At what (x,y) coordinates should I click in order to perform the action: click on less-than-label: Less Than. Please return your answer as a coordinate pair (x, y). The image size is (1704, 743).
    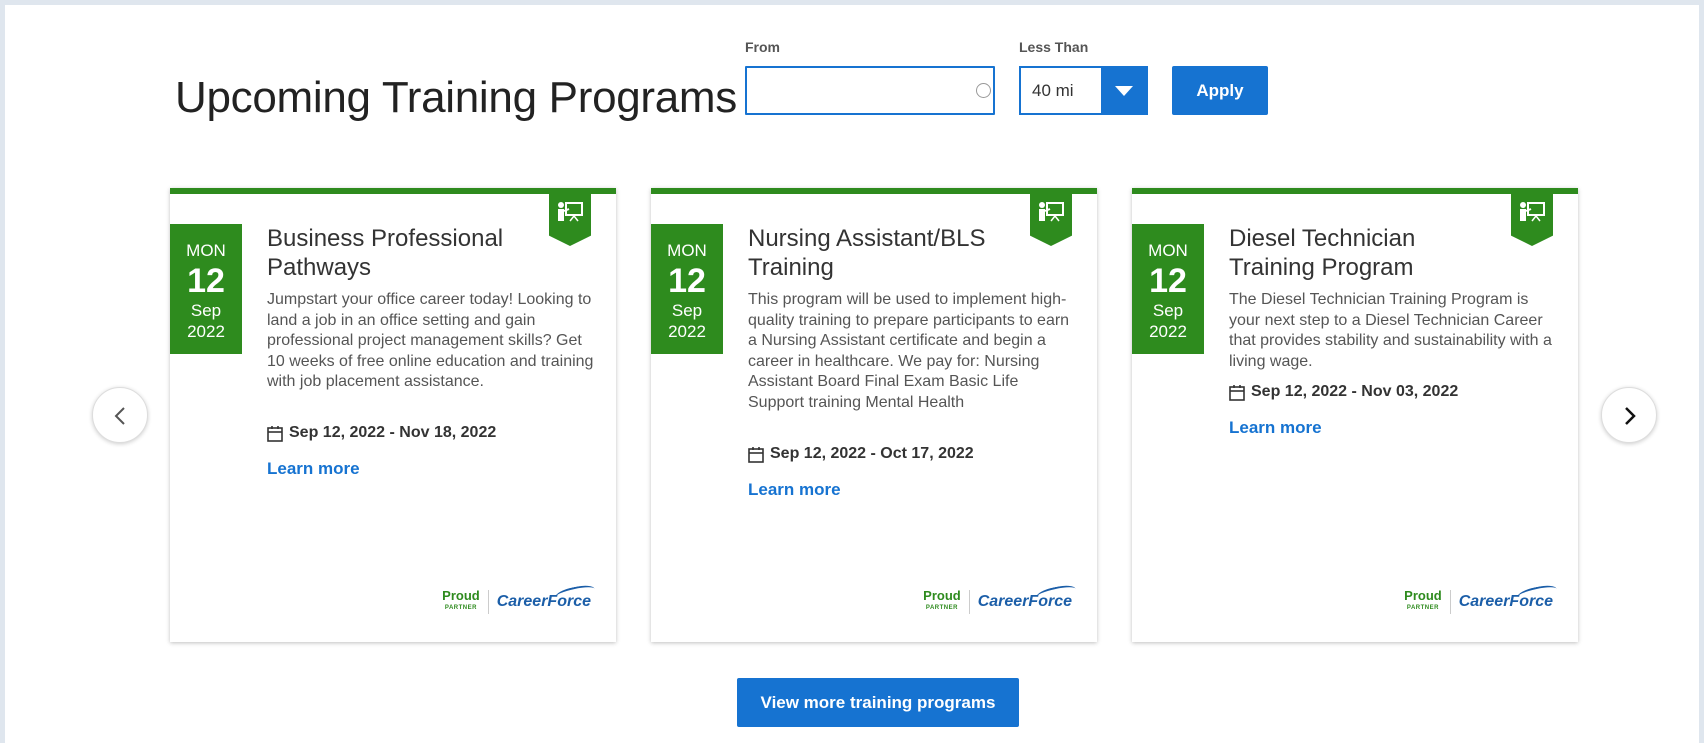
    Looking at the image, I should click on (1054, 47).